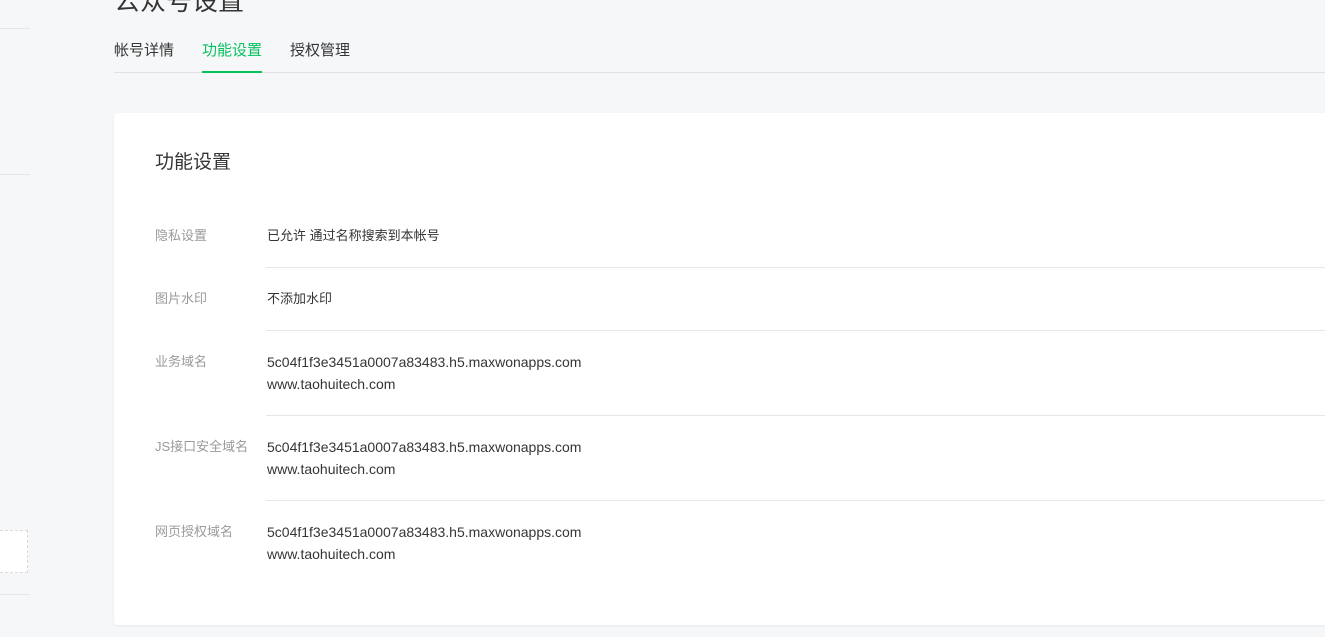 The height and width of the screenshot is (637, 1325). Describe the element at coordinates (232, 56) in the screenshot. I see `tab-feature-settings: 功能设置` at that location.